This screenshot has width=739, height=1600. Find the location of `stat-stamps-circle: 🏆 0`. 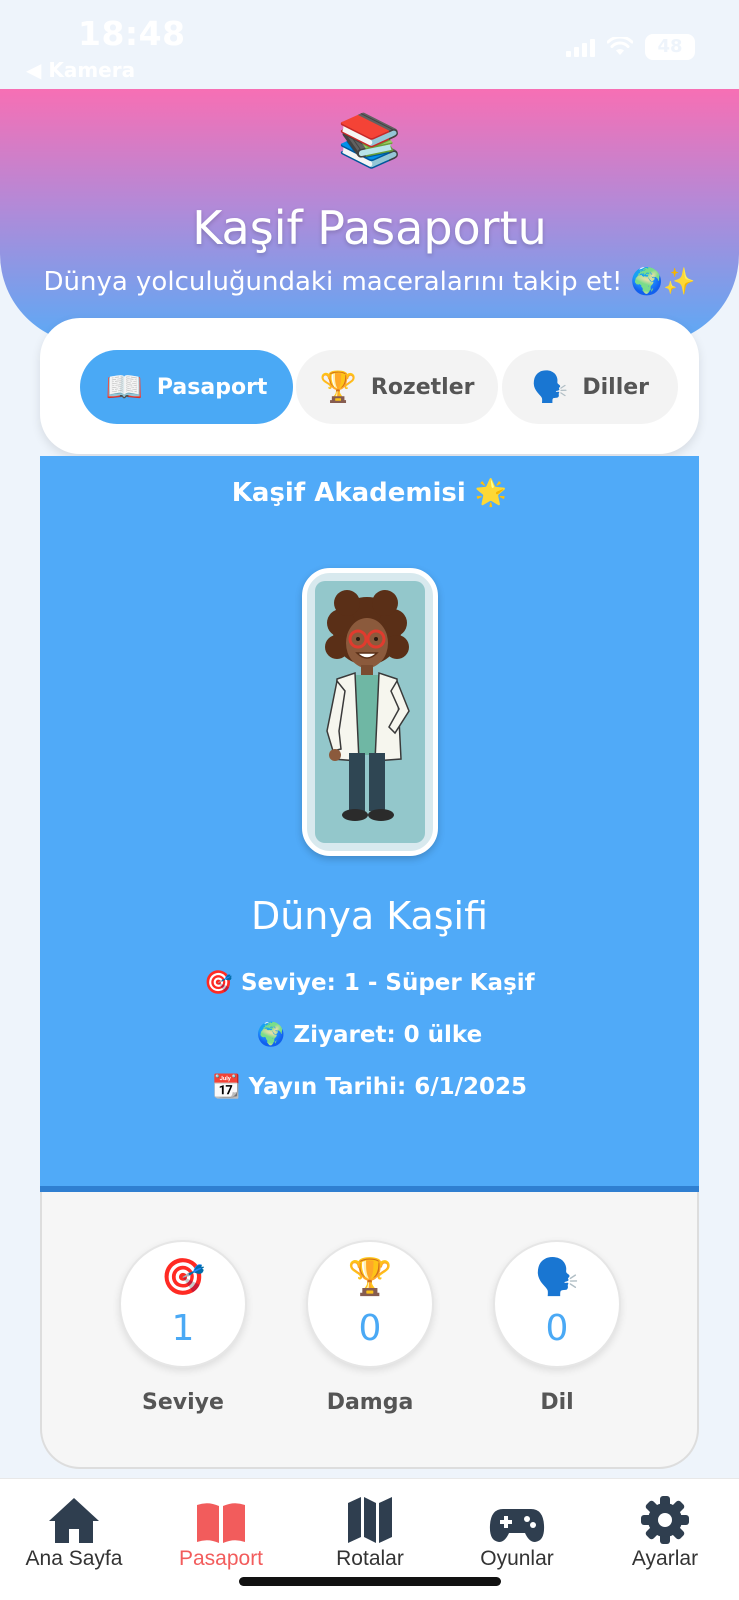

stat-stamps-circle: 🏆 0 is located at coordinates (370, 1304).